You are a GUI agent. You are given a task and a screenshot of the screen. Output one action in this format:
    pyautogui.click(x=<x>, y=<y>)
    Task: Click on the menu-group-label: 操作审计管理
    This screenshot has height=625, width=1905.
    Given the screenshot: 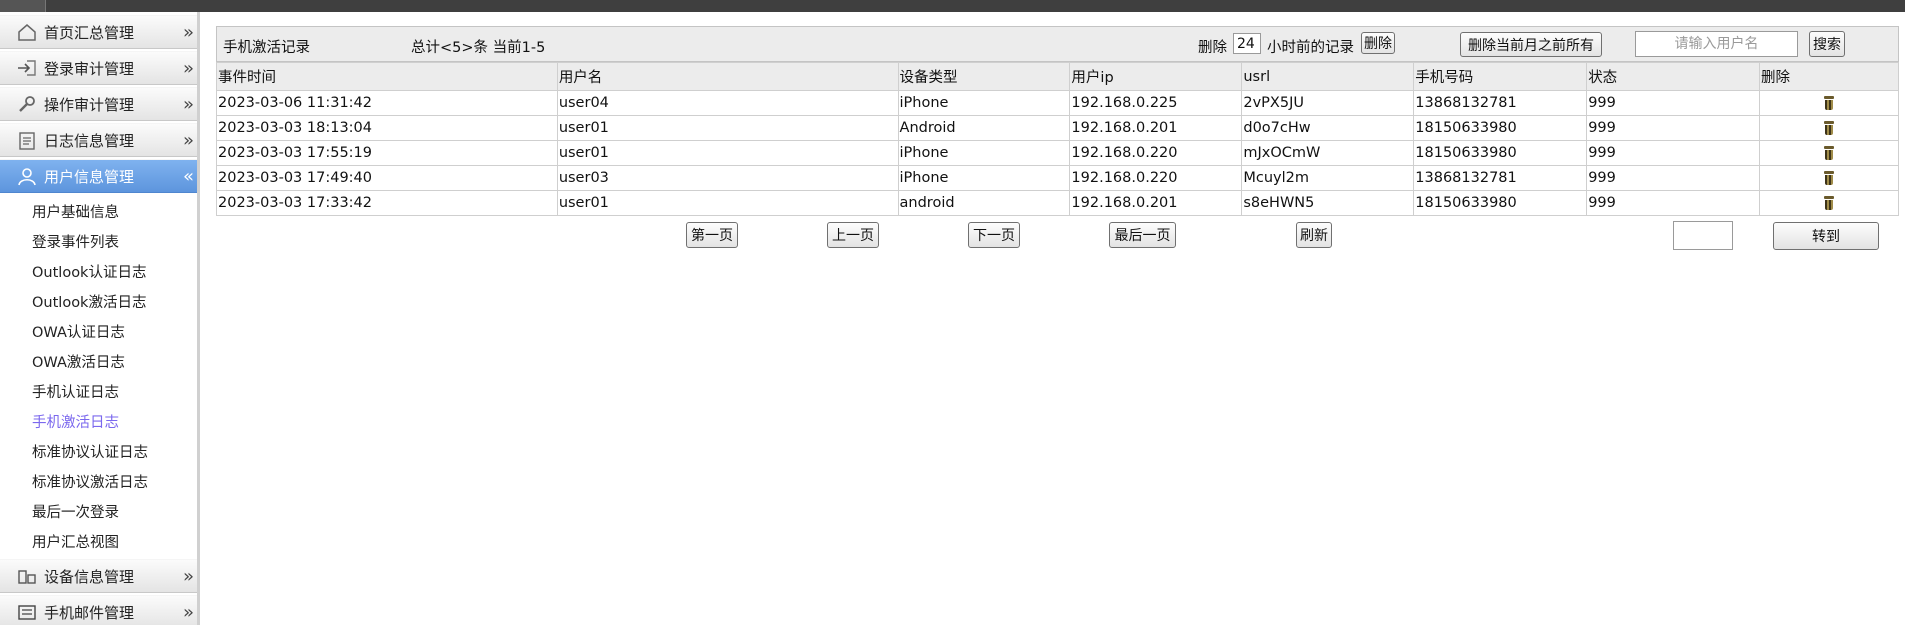 What is the action you would take?
    pyautogui.click(x=89, y=104)
    